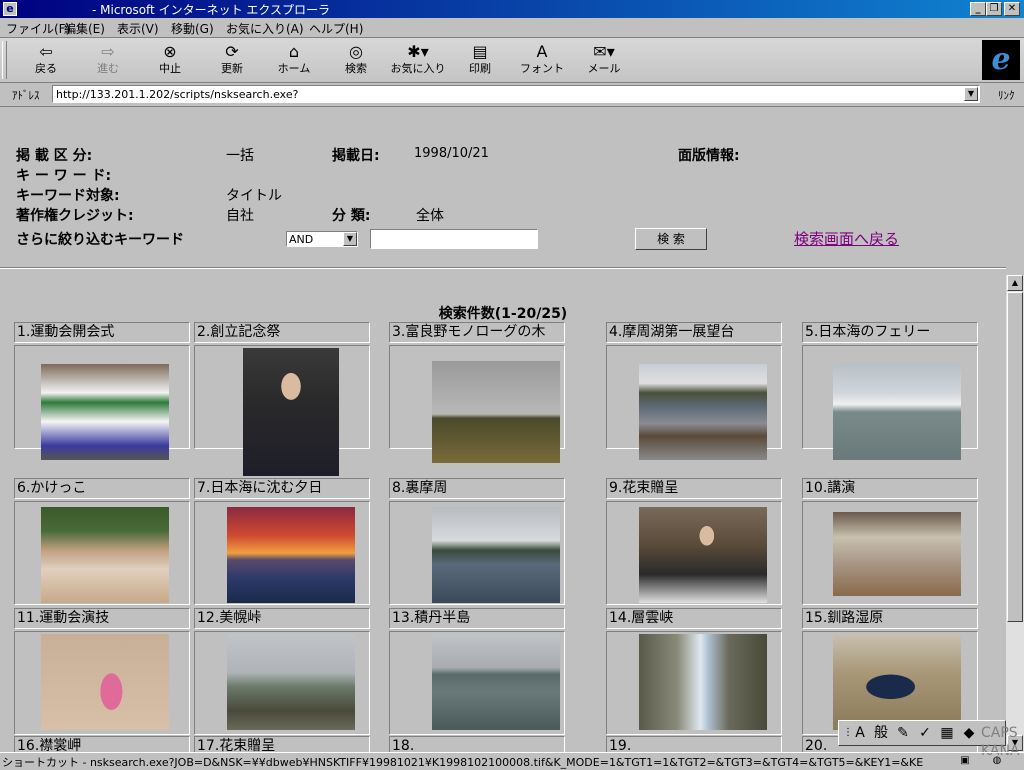  What do you see at coordinates (4, 60) in the screenshot?
I see `toolbar-grip` at bounding box center [4, 60].